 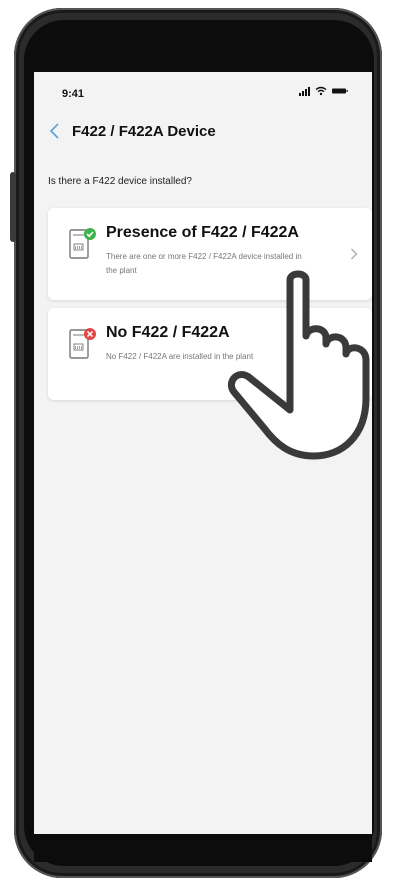 I want to click on wifi-icon, so click(x=321, y=91).